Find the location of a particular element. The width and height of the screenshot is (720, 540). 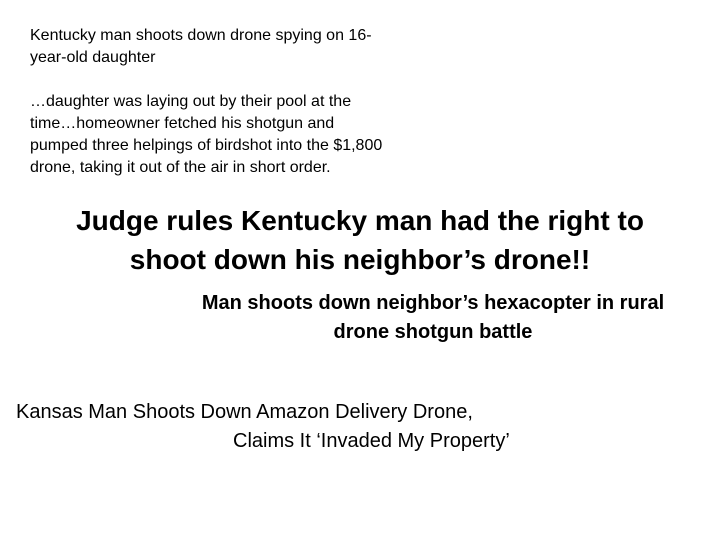

kansas-headline-line-2: Claims It ‘Invaded My Property’ is located at coordinates (371, 441).